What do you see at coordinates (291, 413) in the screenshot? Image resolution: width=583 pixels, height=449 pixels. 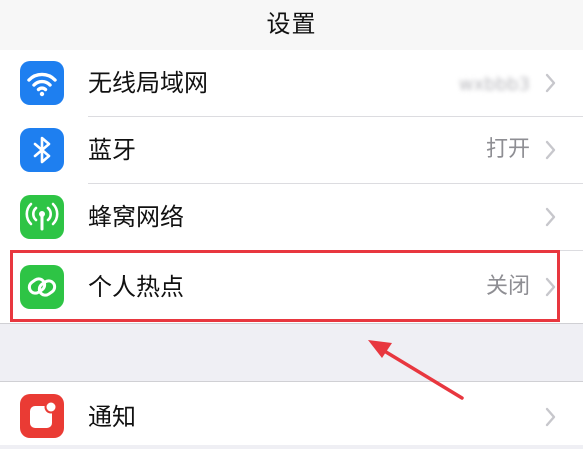 I see `settings-group-notifications: 通知` at bounding box center [291, 413].